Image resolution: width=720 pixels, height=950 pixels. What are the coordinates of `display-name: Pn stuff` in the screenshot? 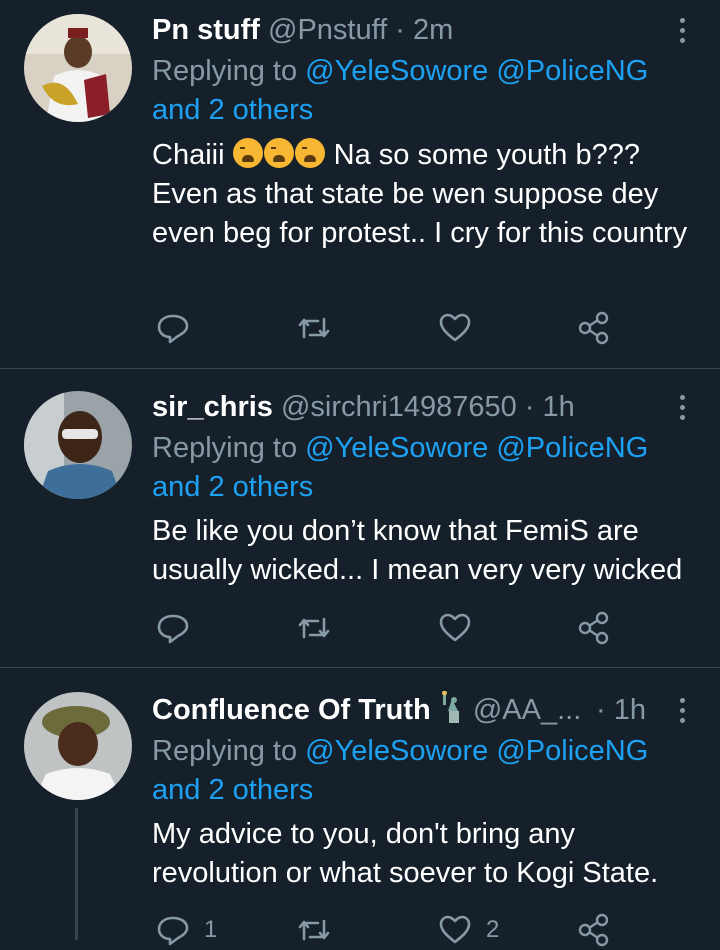 It's located at (206, 30).